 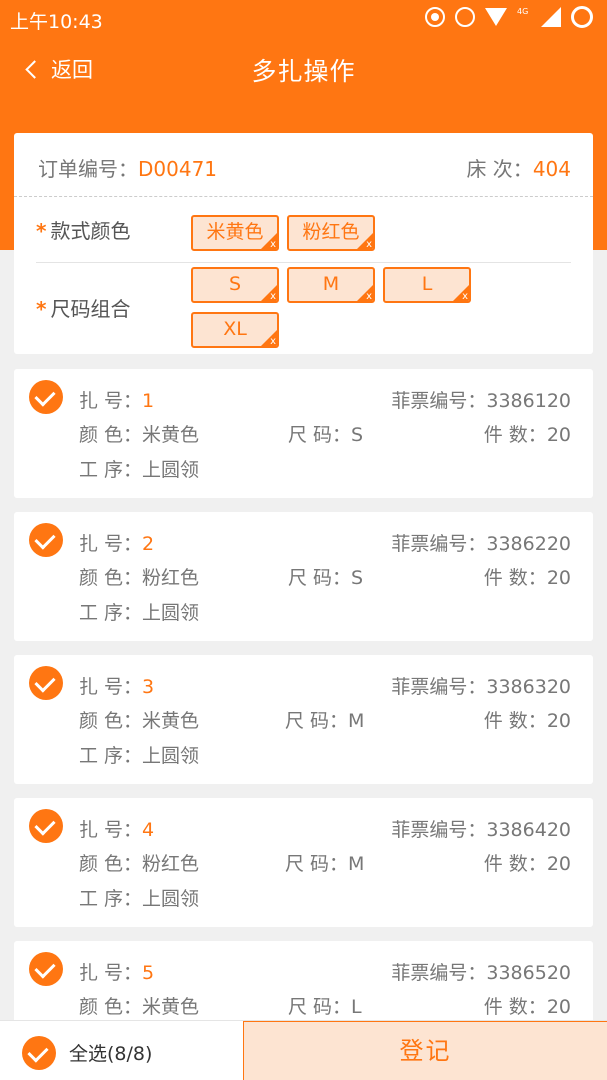 I want to click on order-number: 订单编号：D00471, so click(x=127, y=167).